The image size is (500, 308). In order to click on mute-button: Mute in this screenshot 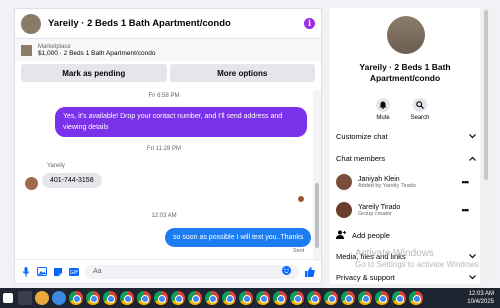, I will do `click(383, 109)`.